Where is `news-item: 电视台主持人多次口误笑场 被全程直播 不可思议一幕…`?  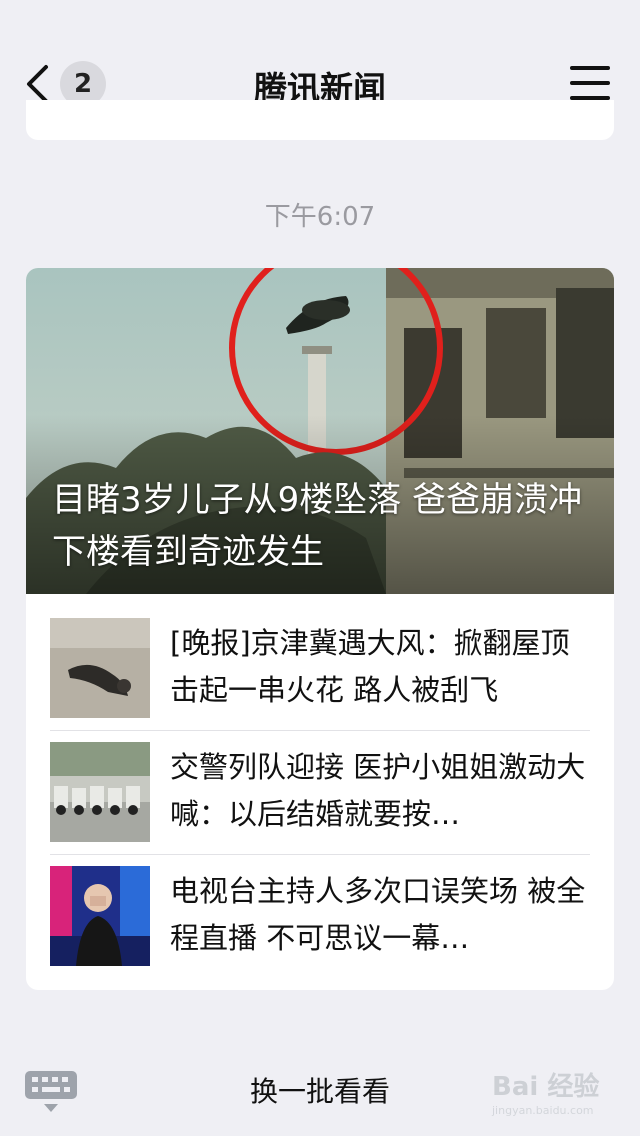 news-item: 电视台主持人多次口误笑场 被全程直播 不可思议一幕… is located at coordinates (320, 916).